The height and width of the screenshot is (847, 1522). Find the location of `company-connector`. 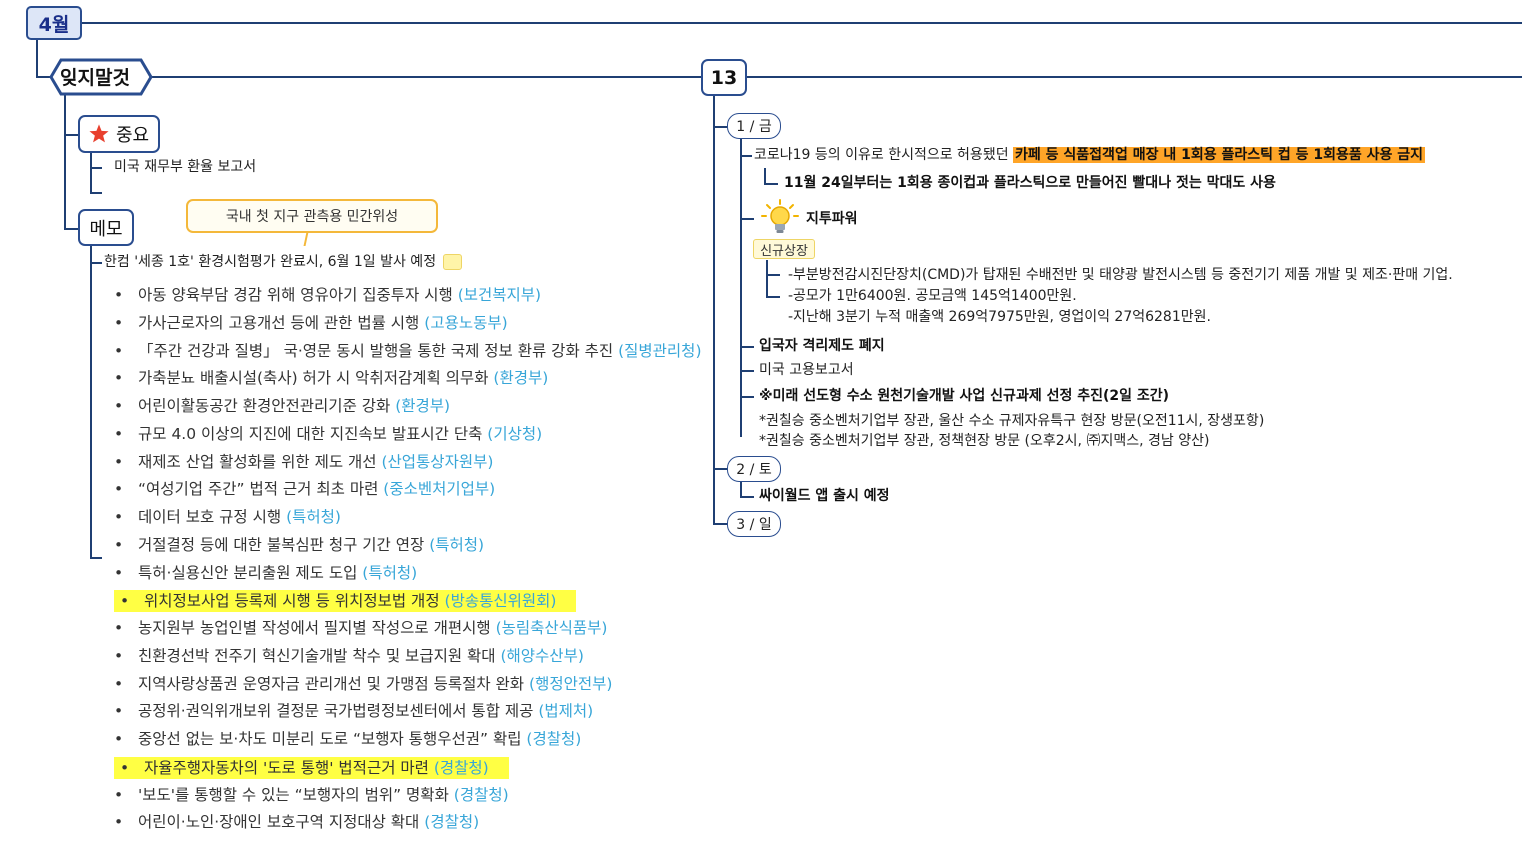

company-connector is located at coordinates (747, 219).